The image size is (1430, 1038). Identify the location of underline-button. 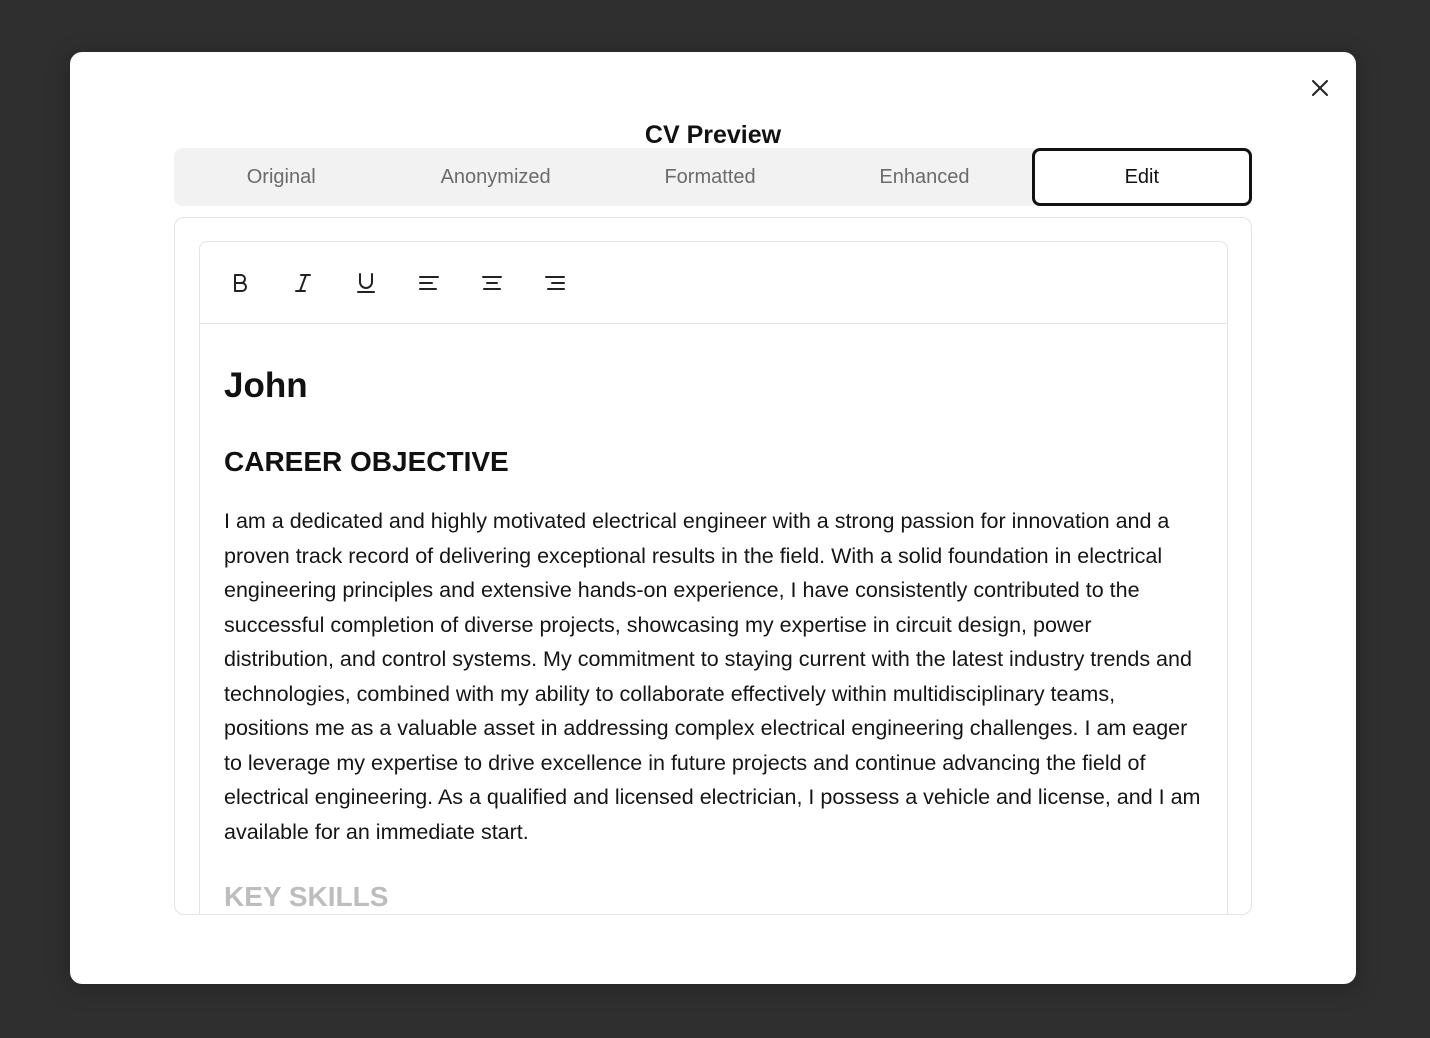
(366, 283).